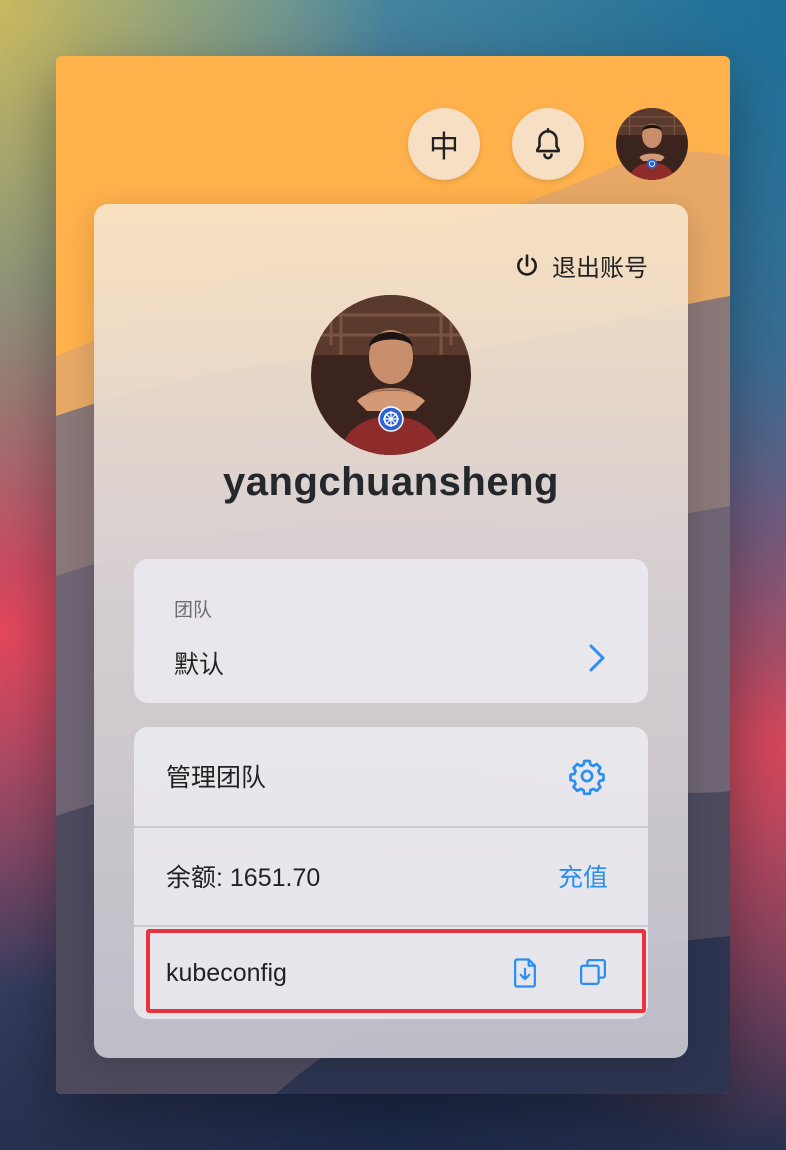 Image resolution: width=786 pixels, height=1150 pixels. I want to click on recharge-button: 充值, so click(583, 876).